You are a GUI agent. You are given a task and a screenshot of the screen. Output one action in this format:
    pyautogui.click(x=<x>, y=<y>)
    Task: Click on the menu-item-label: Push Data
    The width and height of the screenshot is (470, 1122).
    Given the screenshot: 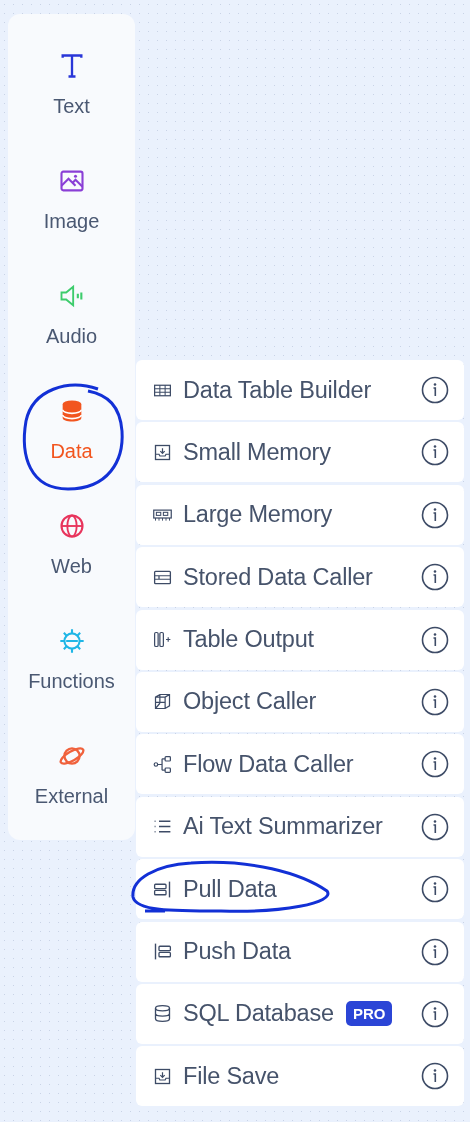 What is the action you would take?
    pyautogui.click(x=237, y=951)
    